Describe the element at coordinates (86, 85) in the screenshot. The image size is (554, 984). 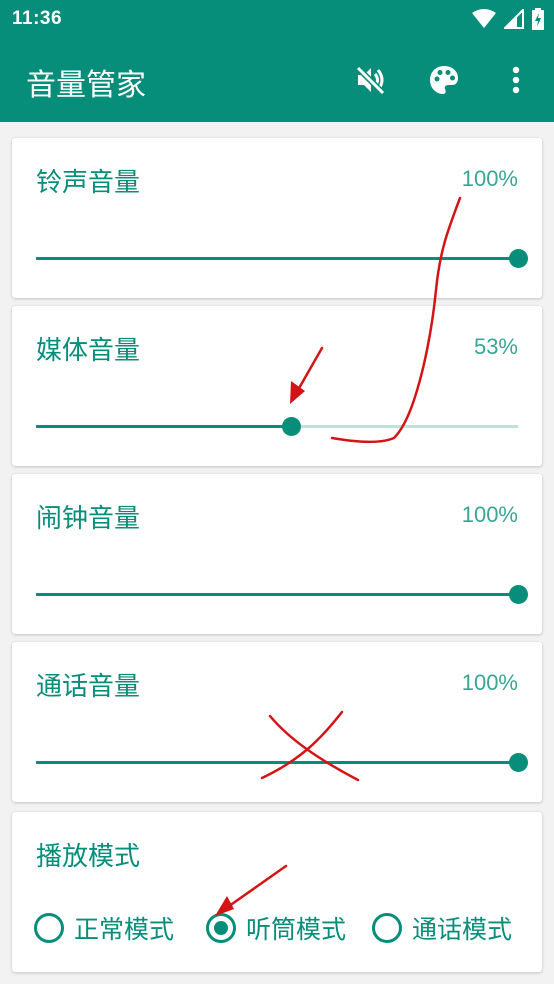
I see `app-title: 音量管家` at that location.